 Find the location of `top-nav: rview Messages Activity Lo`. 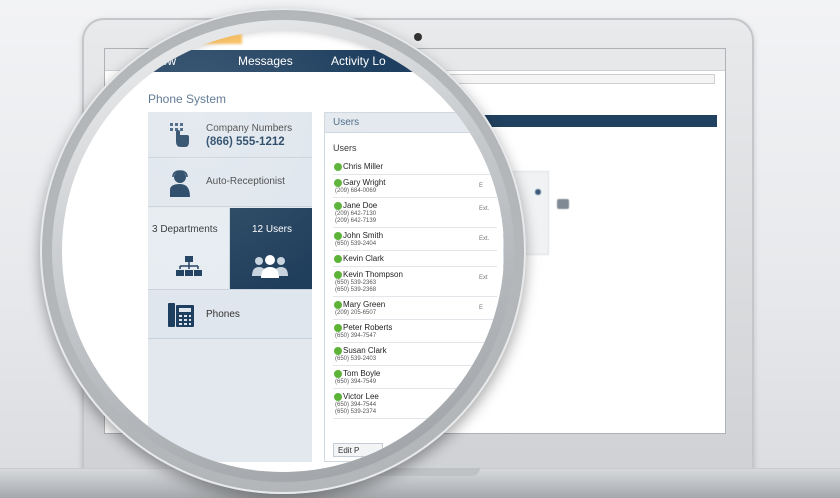

top-nav: rview Messages Activity Lo is located at coordinates (283, 61).